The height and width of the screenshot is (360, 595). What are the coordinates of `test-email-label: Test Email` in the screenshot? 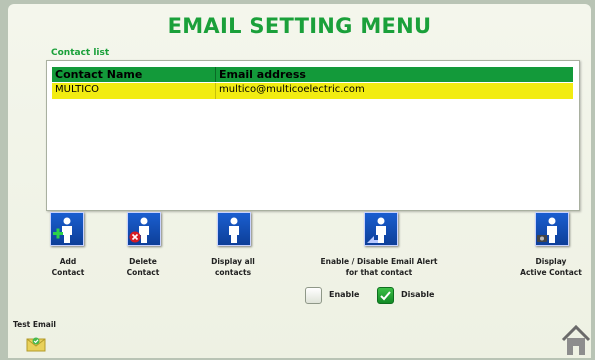 It's located at (35, 324).